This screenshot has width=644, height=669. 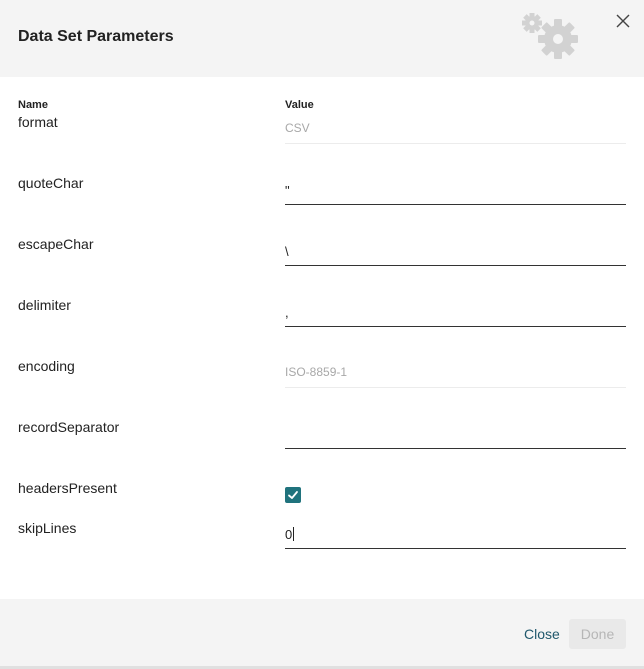 What do you see at coordinates (550, 36) in the screenshot?
I see `gears-icon` at bounding box center [550, 36].